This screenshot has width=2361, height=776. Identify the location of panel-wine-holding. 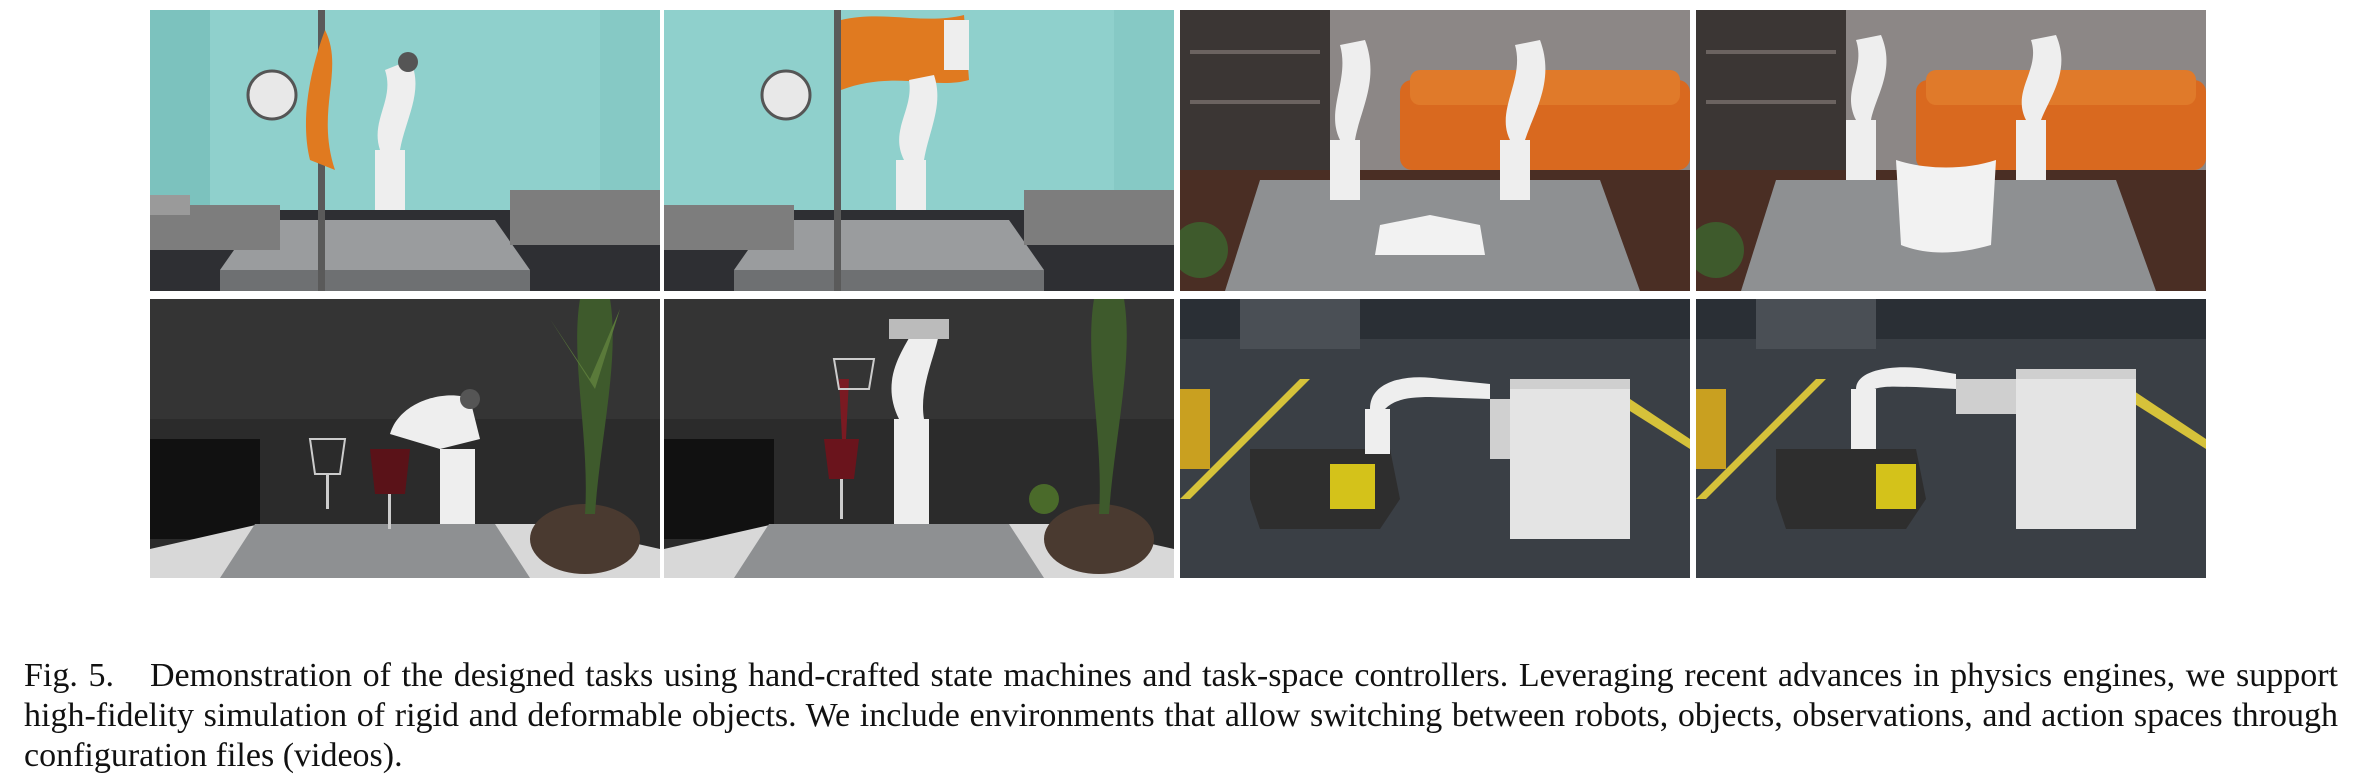
(405, 438).